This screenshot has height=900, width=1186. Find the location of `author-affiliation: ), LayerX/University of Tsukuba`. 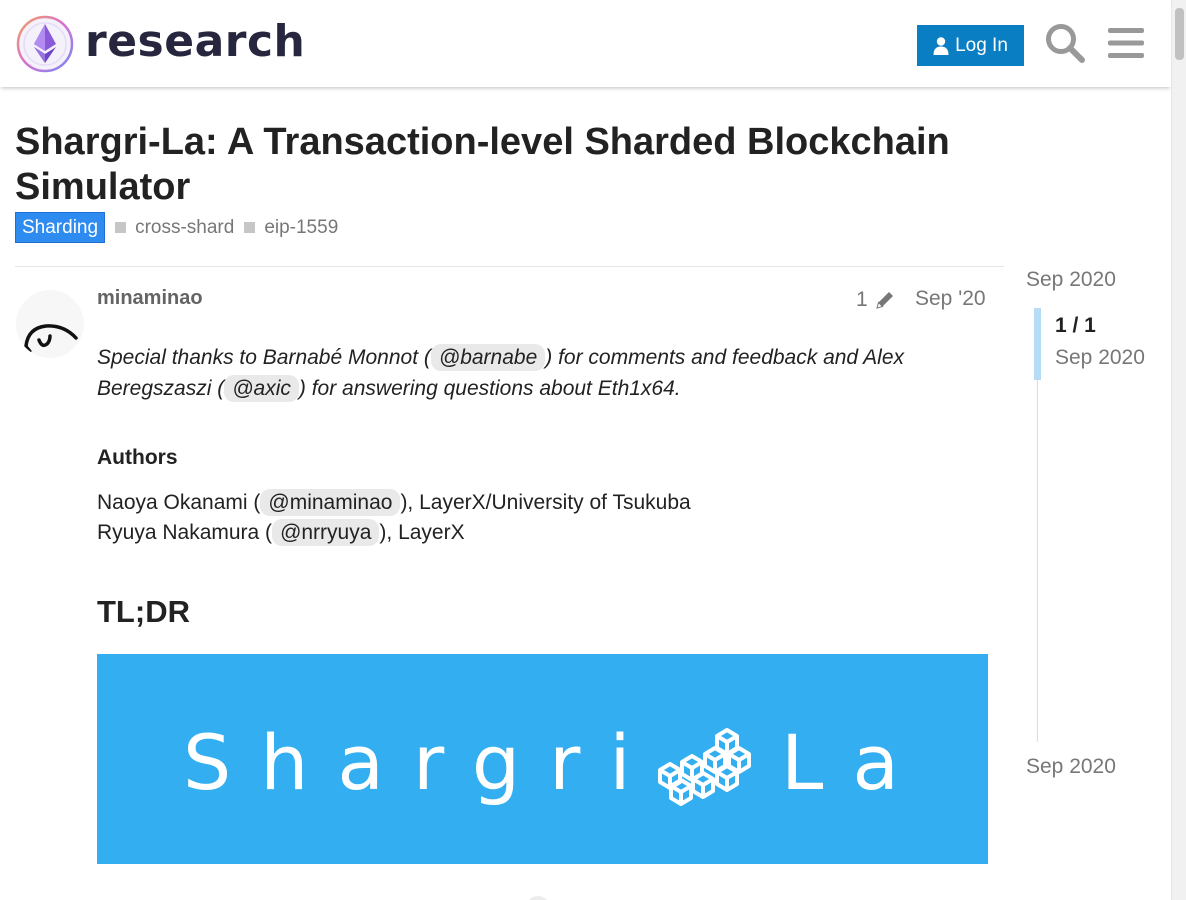

author-affiliation: ), LayerX/University of Tsukuba is located at coordinates (545, 502).